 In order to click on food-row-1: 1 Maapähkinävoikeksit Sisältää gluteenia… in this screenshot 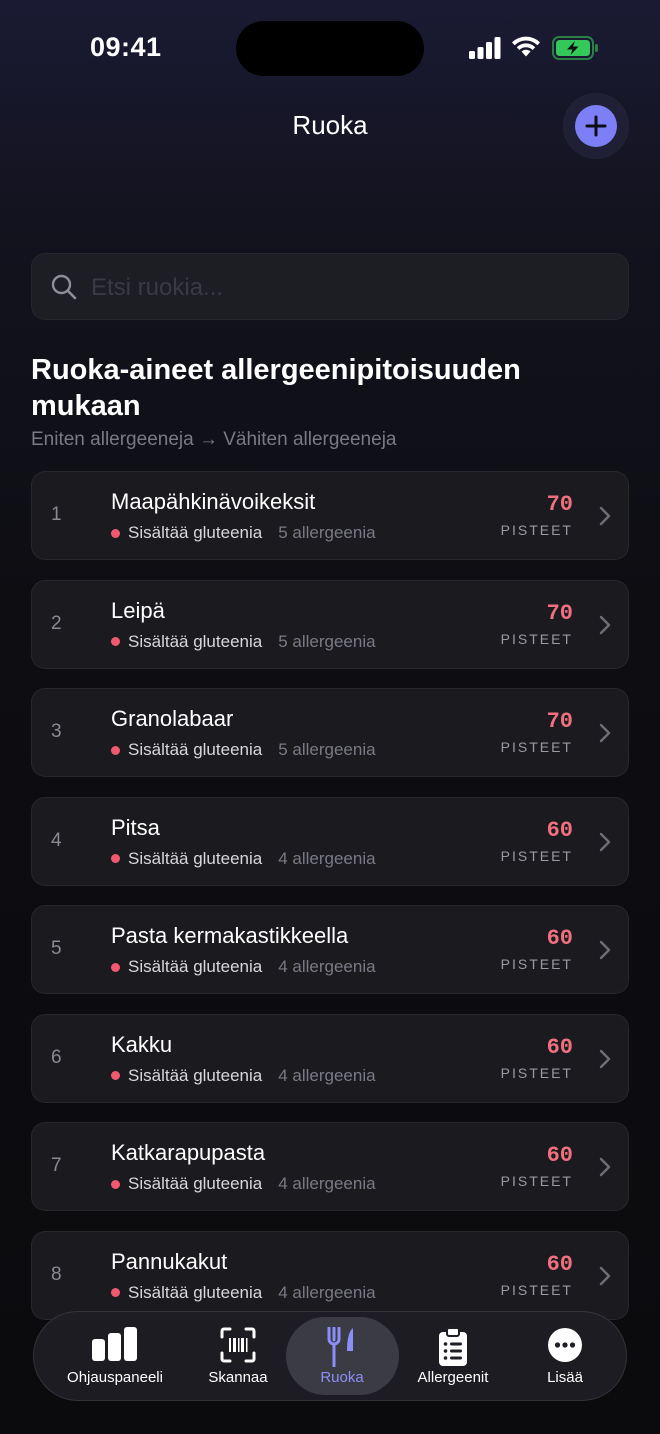, I will do `click(330, 515)`.